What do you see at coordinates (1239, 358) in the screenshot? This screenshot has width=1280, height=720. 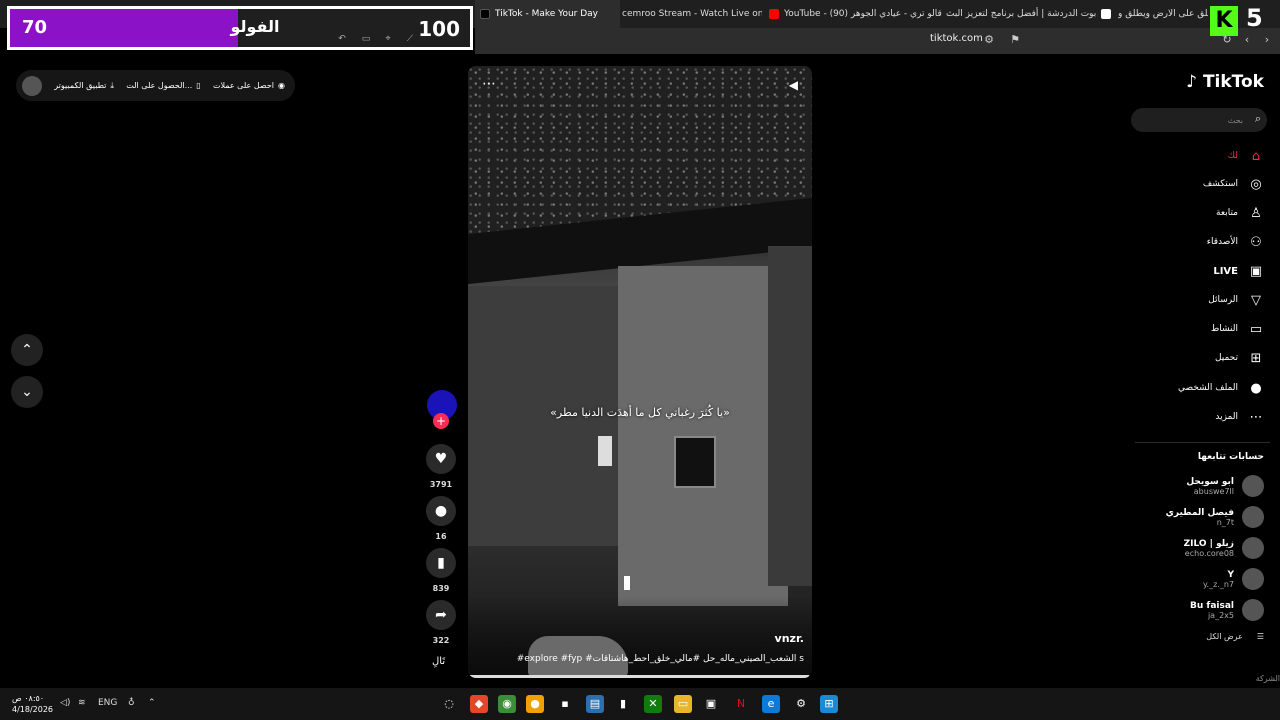 I see `sidebar-item-upload: تحميل ⊞` at bounding box center [1239, 358].